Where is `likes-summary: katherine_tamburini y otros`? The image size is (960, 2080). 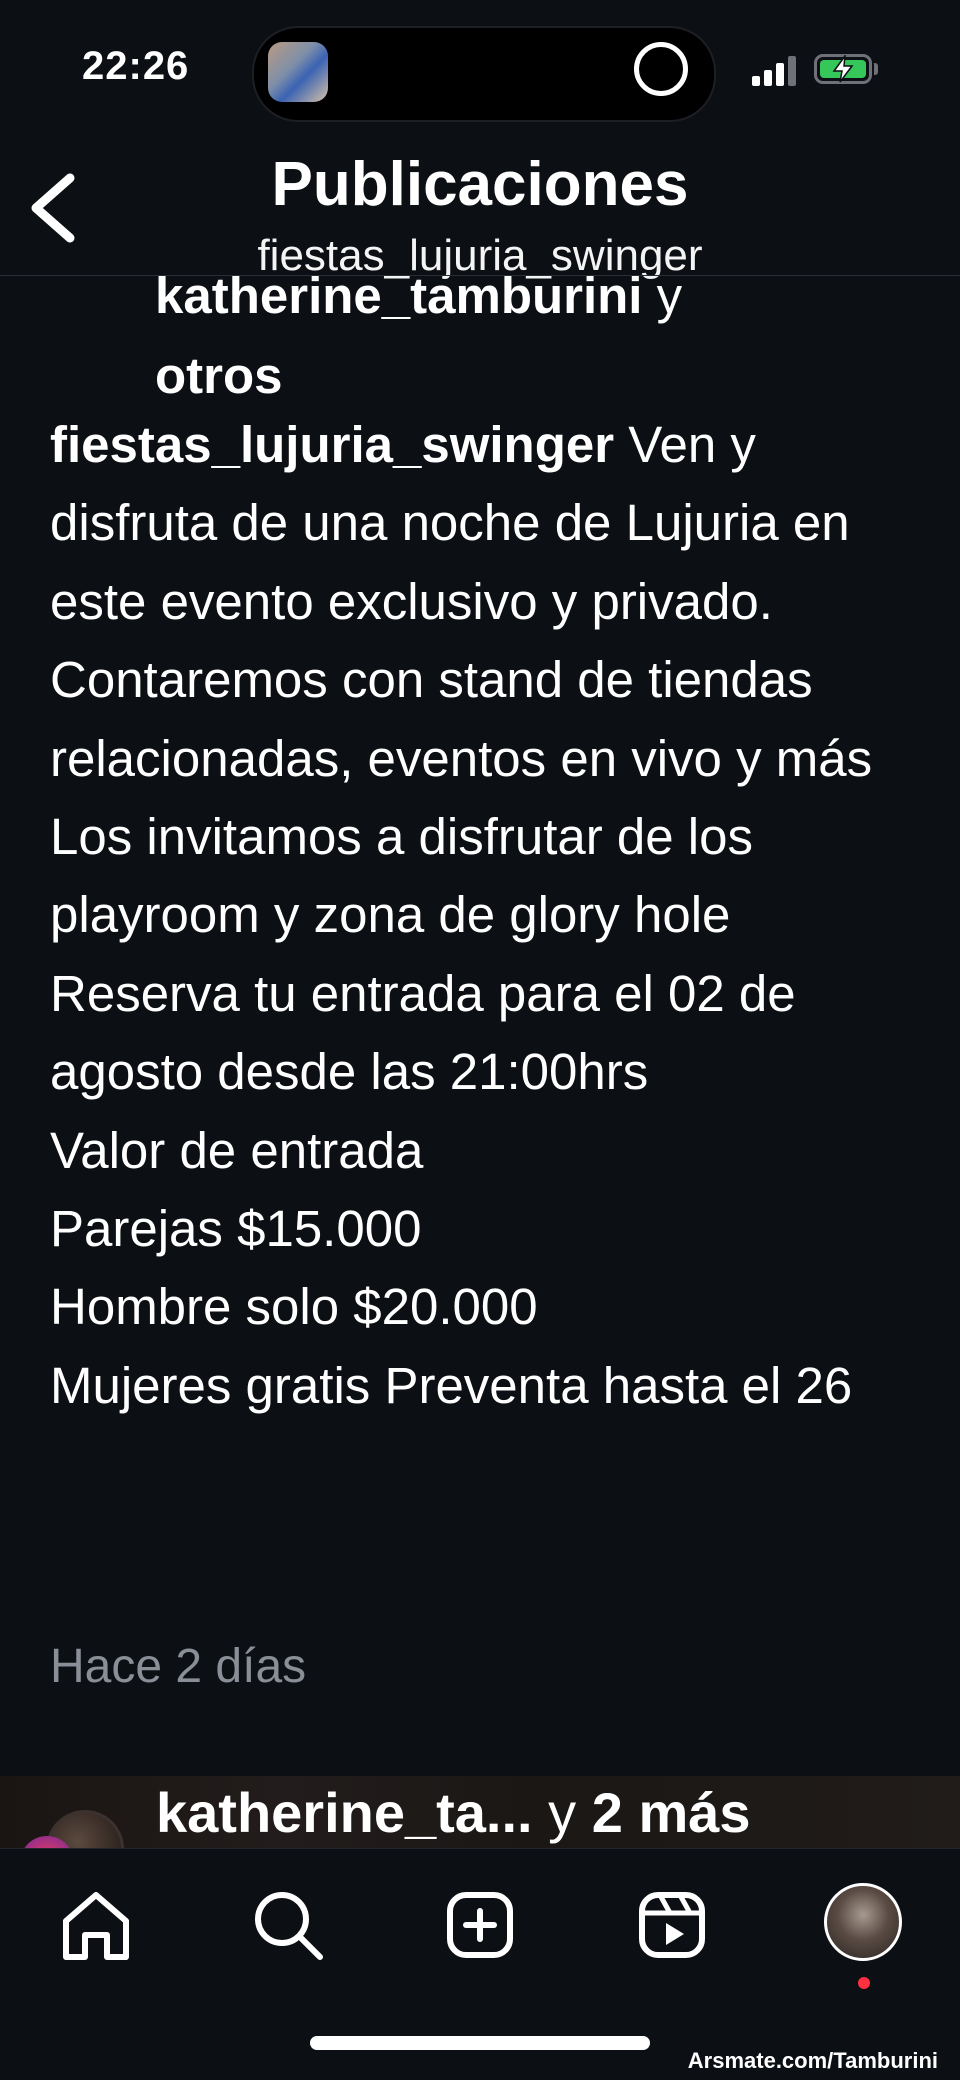 likes-summary: katherine_tamburini y otros is located at coordinates (535, 346).